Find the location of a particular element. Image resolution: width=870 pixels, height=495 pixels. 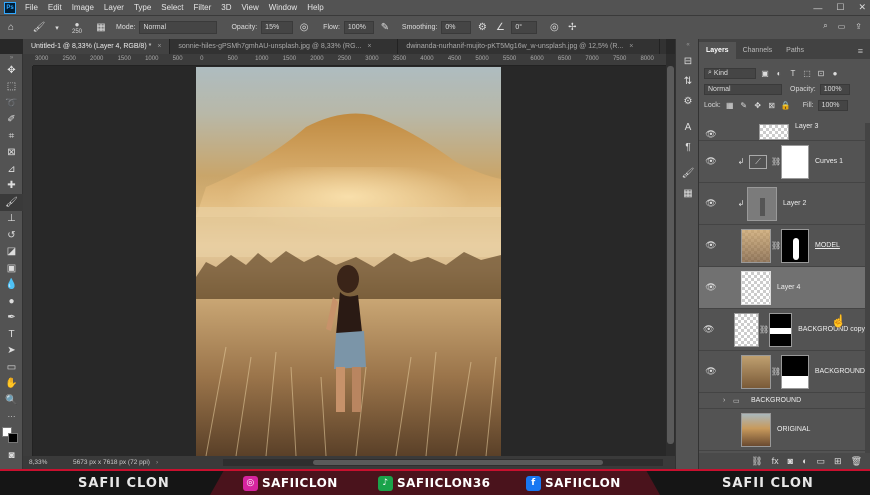

lock-artboard-icon: ⊠ is located at coordinates (772, 105).